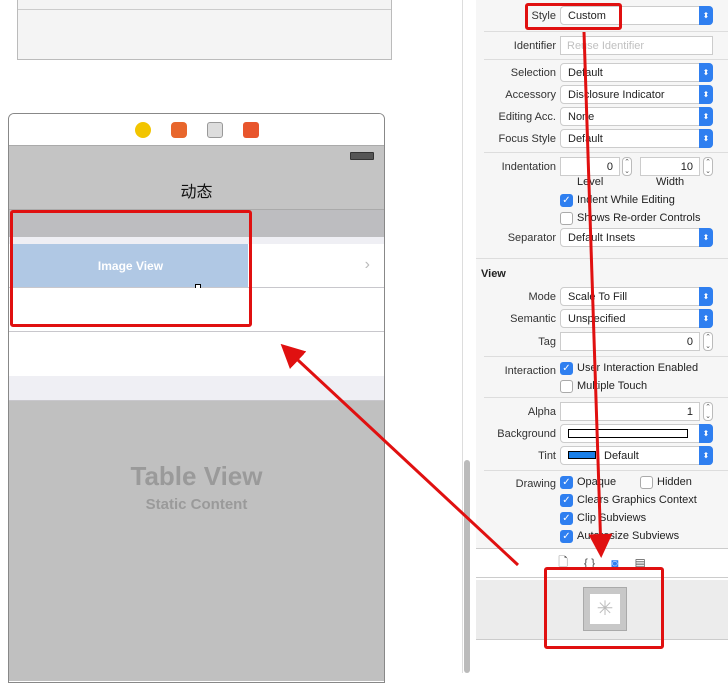 The image size is (728, 683). Describe the element at coordinates (670, 166) in the screenshot. I see `indentation-width-field: 10` at that location.